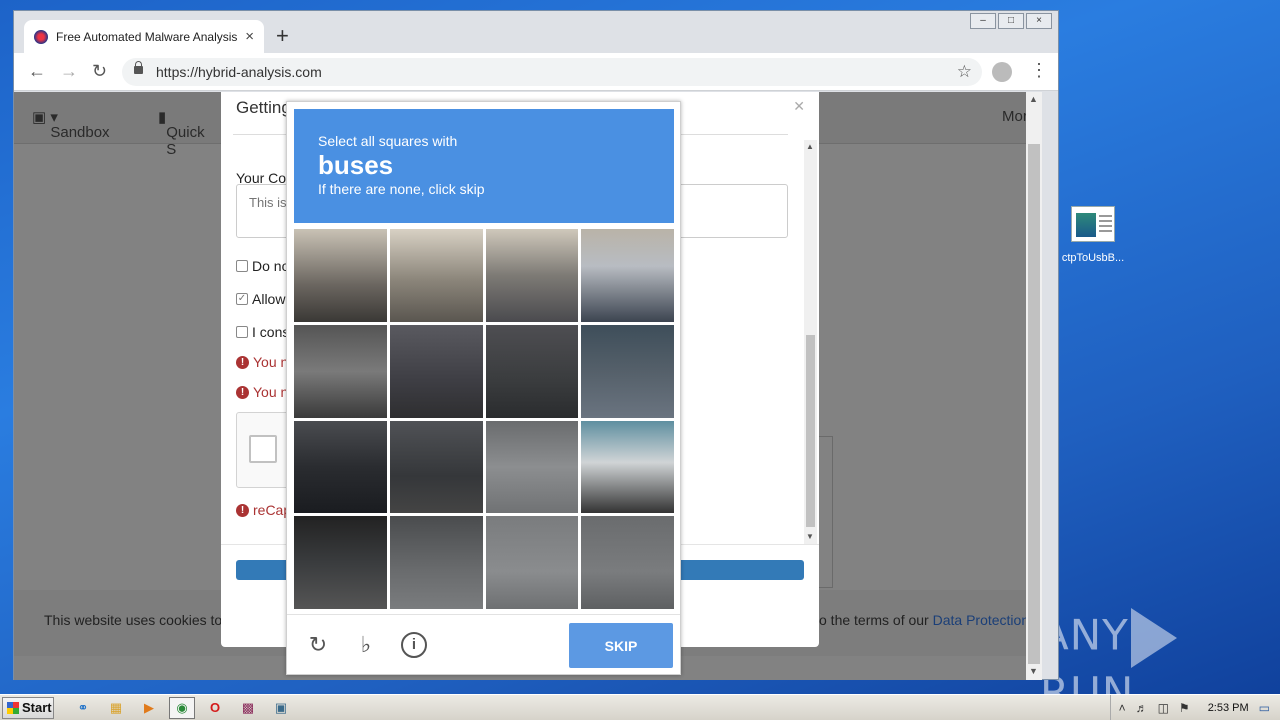 This screenshot has width=1280, height=720. I want to click on window-app-icon: ▣, so click(281, 708).